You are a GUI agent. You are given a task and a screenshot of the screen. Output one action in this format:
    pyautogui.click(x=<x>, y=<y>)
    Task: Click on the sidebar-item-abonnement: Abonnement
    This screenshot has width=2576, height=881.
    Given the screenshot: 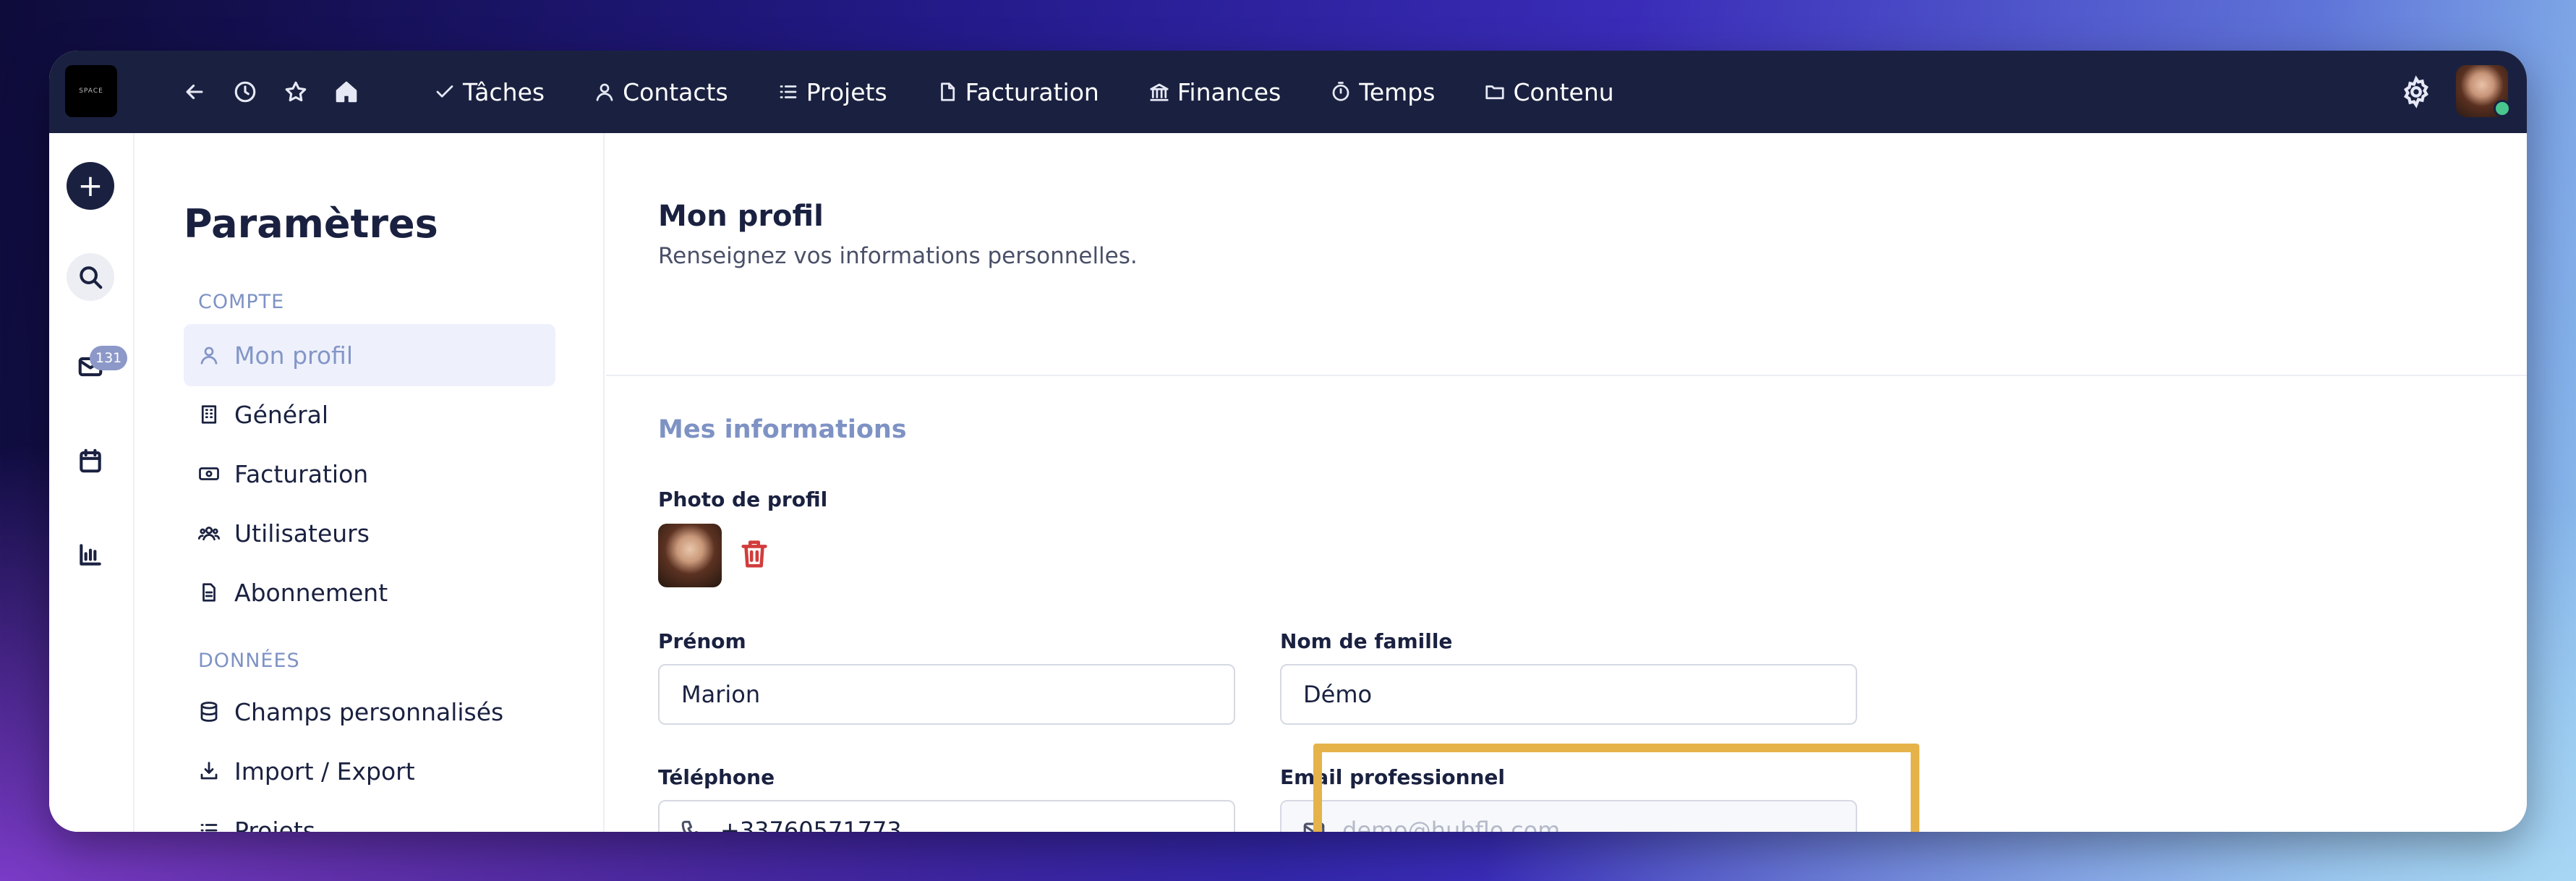 What is the action you would take?
    pyautogui.click(x=369, y=592)
    